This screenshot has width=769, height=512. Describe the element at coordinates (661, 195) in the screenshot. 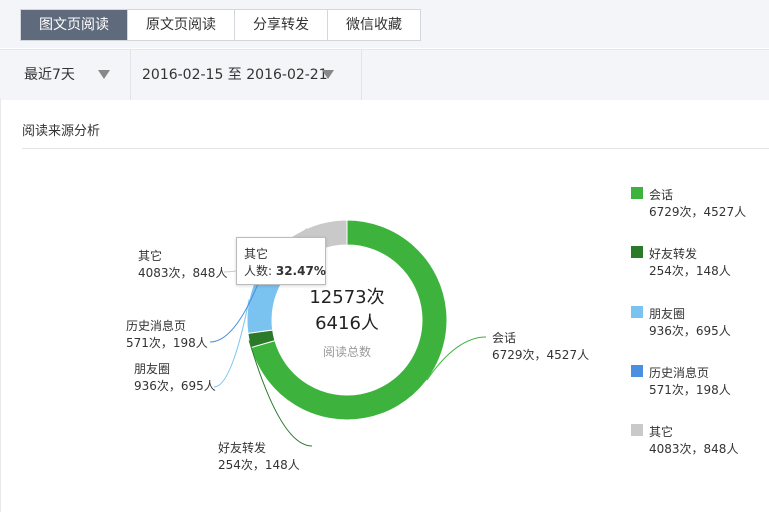

I see `legend-name: 会话` at that location.